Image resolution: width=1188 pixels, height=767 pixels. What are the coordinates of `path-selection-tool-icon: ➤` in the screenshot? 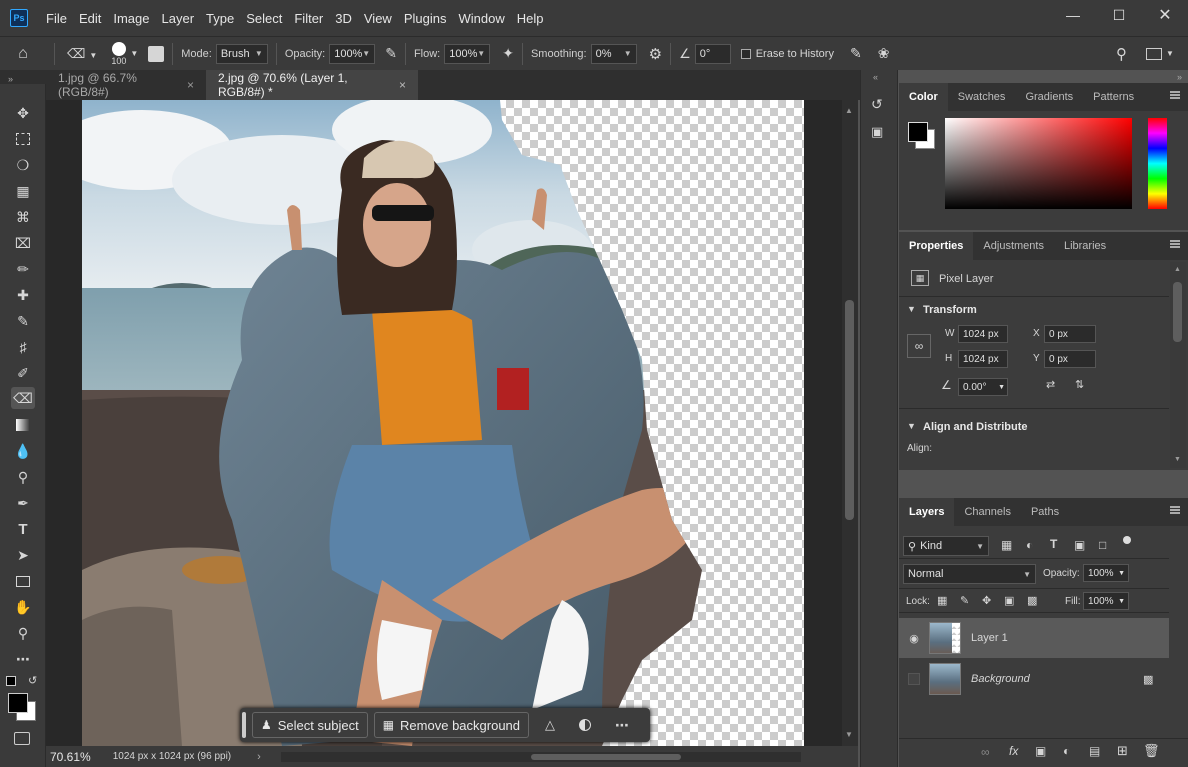 It's located at (23, 555).